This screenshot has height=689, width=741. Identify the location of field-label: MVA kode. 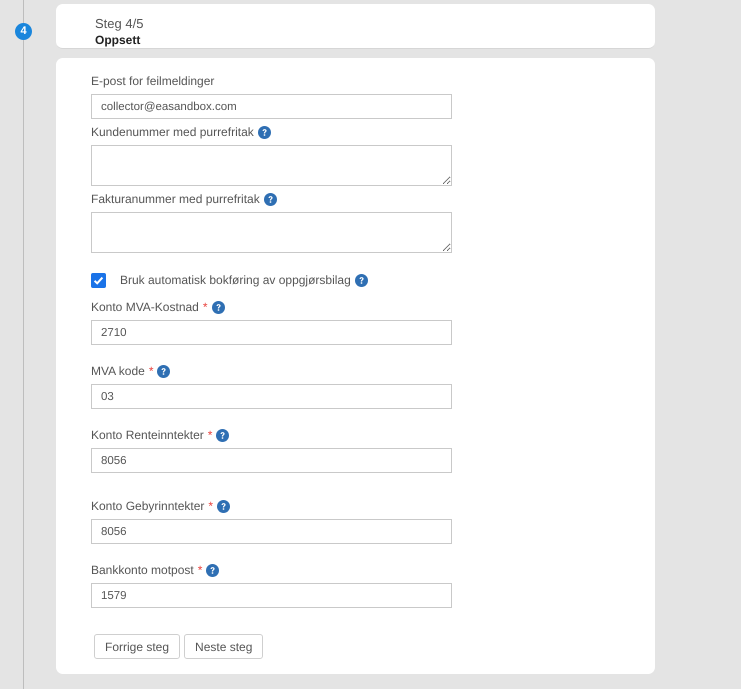
(118, 371).